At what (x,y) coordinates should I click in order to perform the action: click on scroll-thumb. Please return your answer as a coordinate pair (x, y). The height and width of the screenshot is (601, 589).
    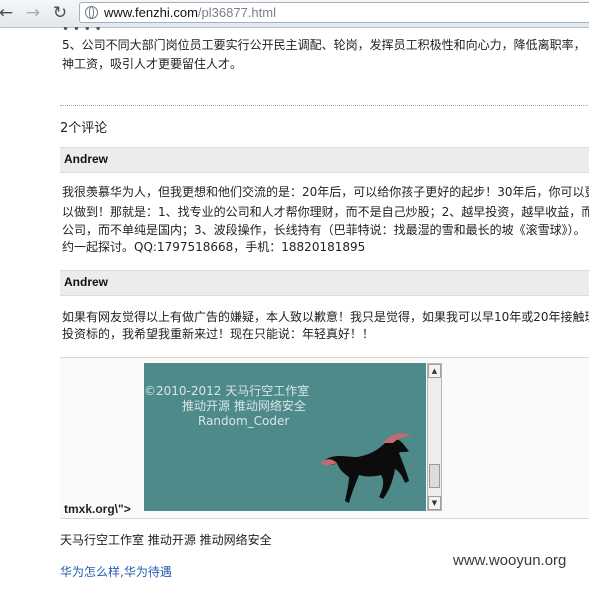
    Looking at the image, I should click on (434, 476).